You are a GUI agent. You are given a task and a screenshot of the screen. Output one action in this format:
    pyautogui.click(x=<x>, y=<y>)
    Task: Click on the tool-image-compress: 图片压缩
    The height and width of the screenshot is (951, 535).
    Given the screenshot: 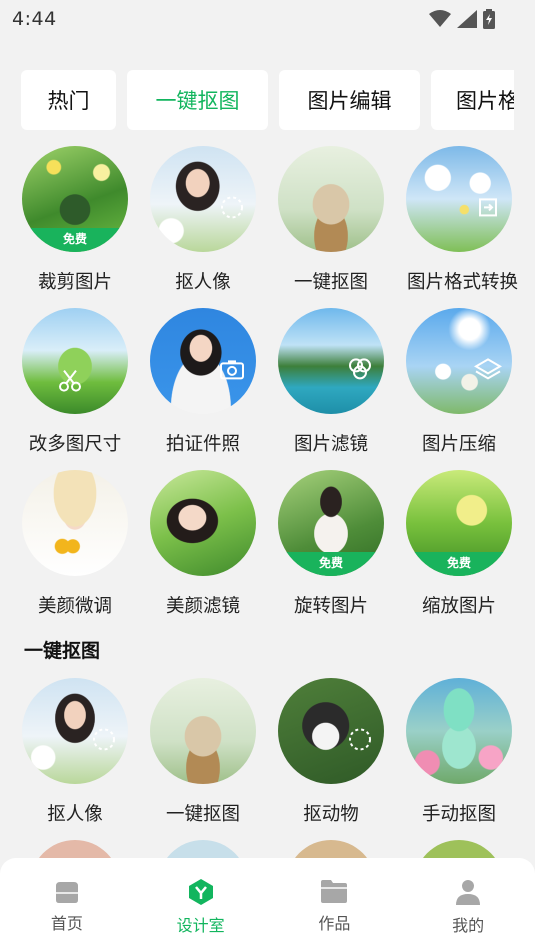 What is the action you would take?
    pyautogui.click(x=459, y=389)
    